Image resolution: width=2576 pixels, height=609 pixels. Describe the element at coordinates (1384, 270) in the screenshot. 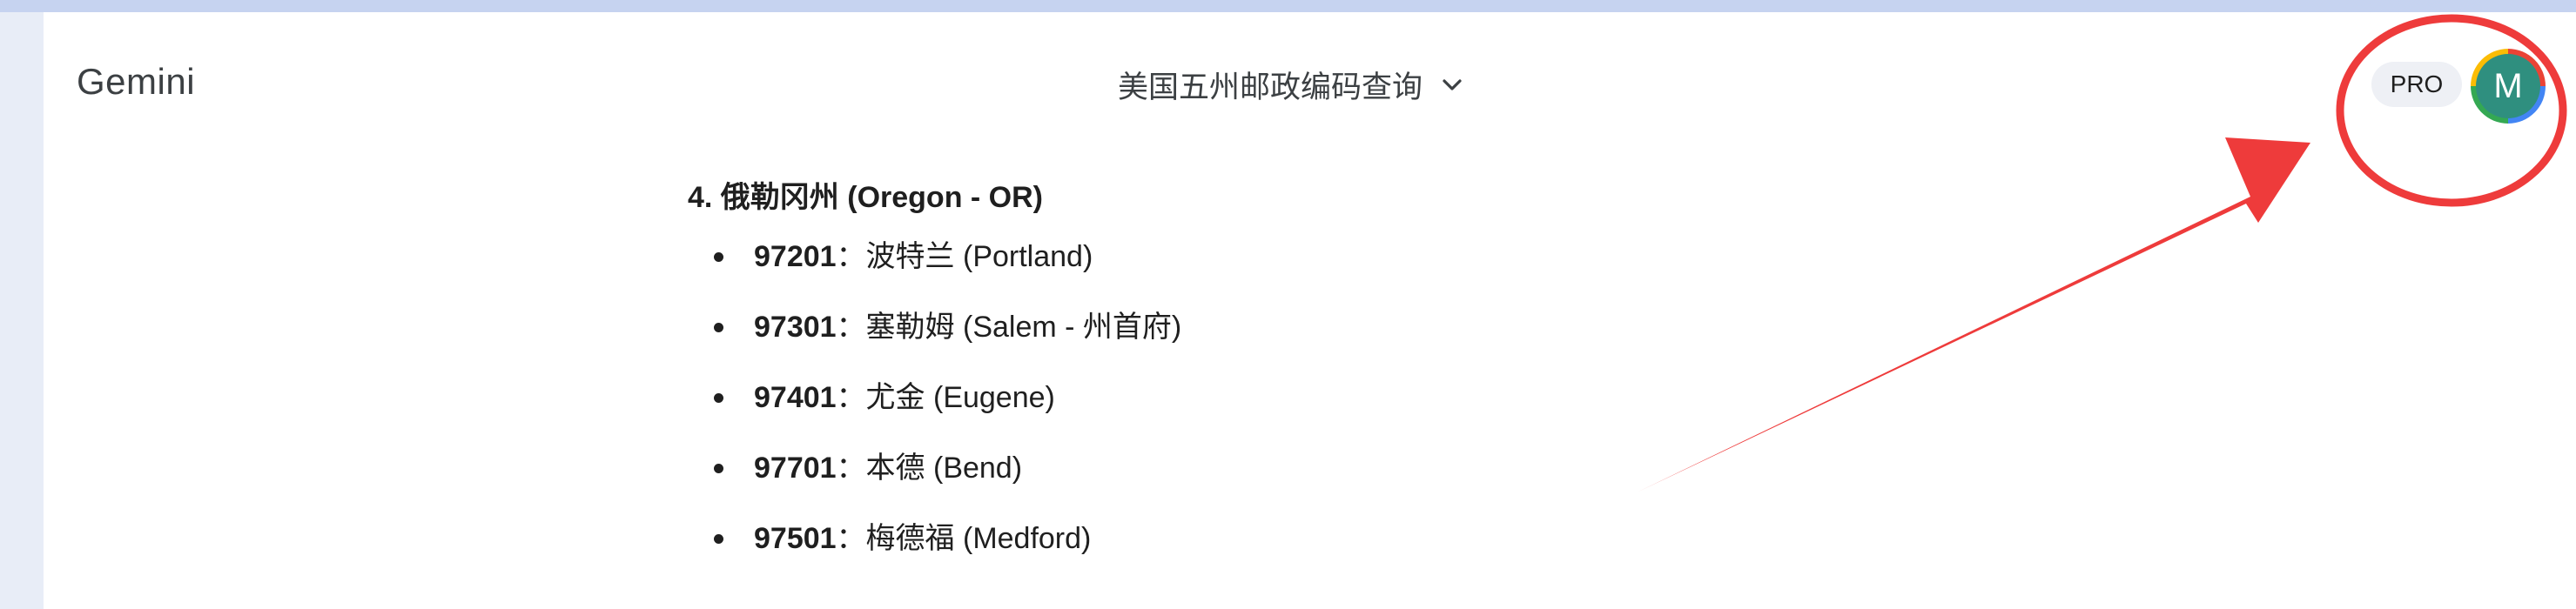

I see `list-item: 97201：波特兰 (Portland)` at that location.